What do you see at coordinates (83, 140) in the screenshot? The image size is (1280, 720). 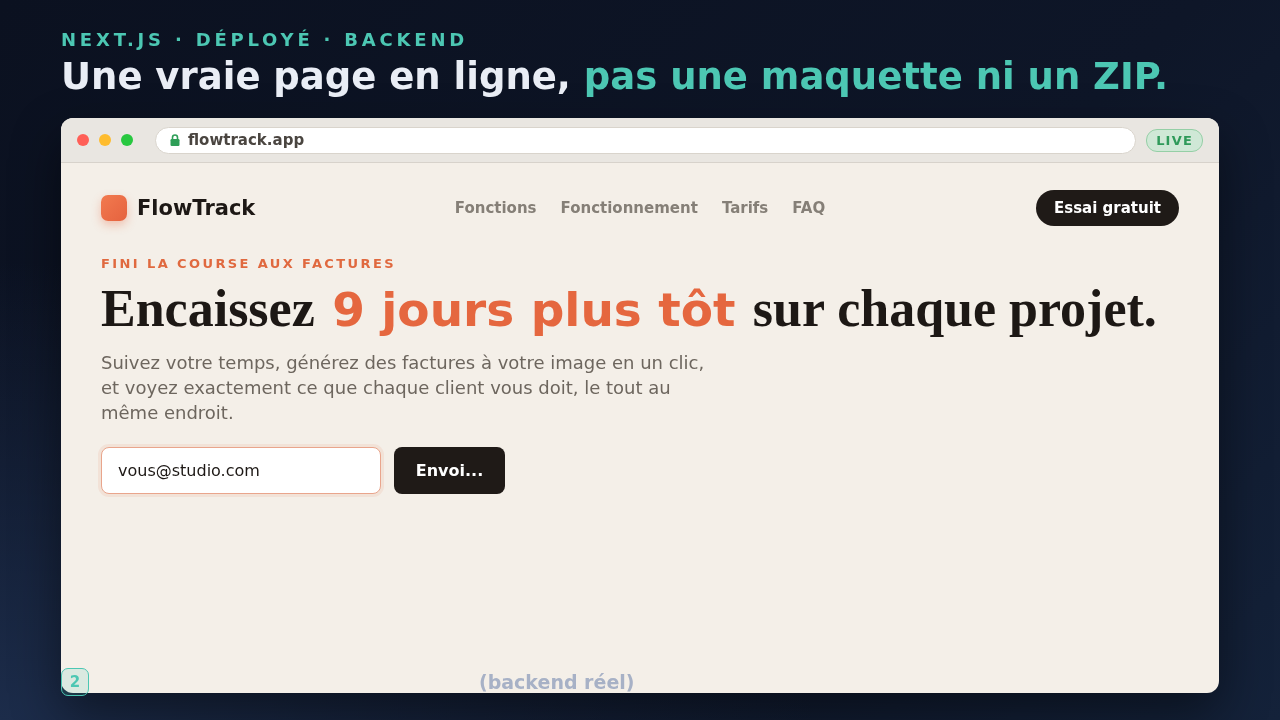 I see `close-icon` at bounding box center [83, 140].